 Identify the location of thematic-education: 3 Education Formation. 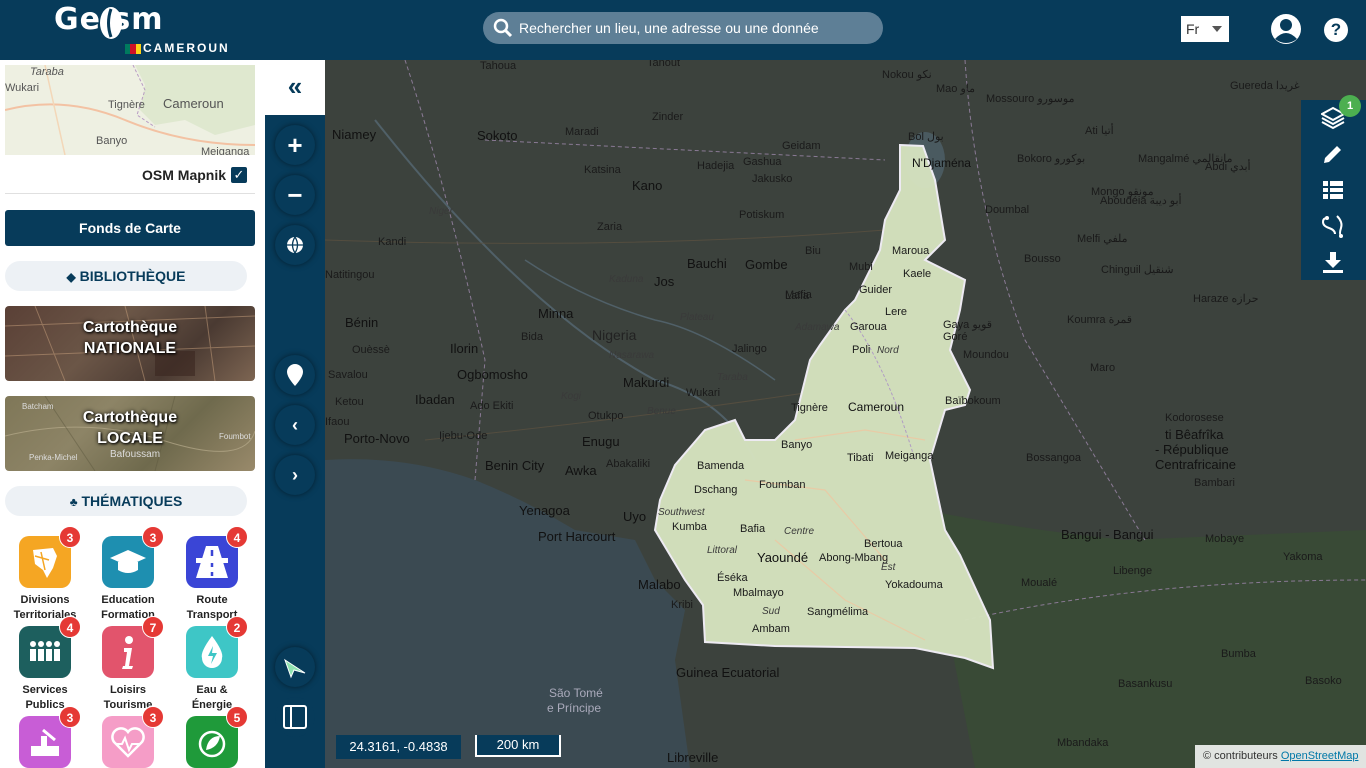
(128, 574).